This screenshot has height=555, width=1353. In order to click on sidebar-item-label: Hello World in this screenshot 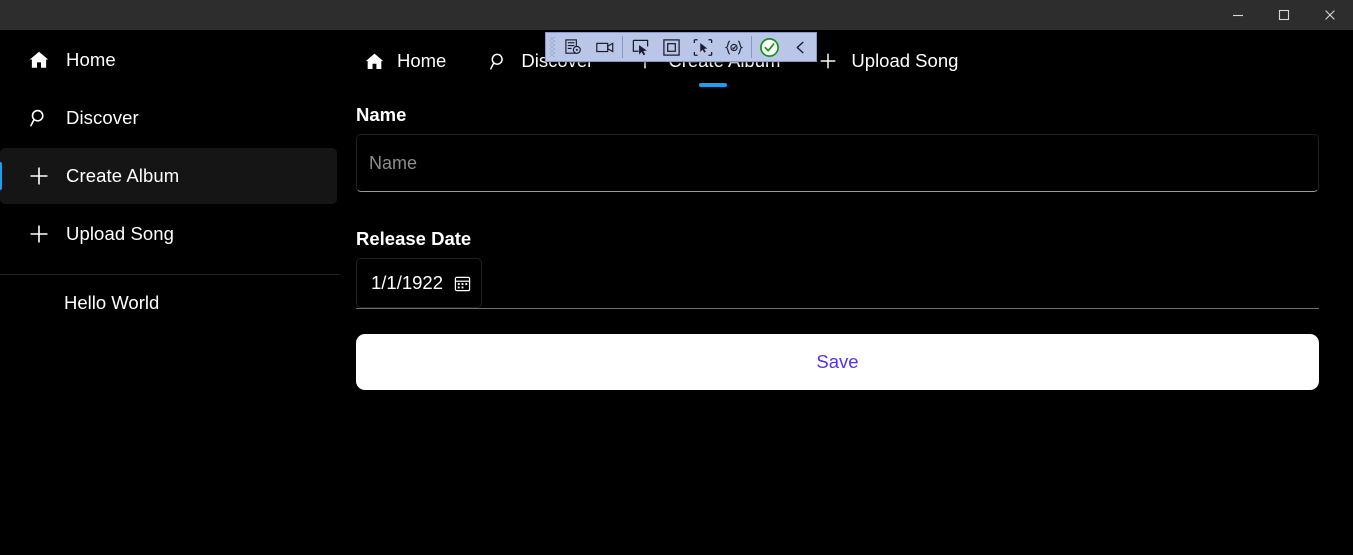, I will do `click(112, 302)`.